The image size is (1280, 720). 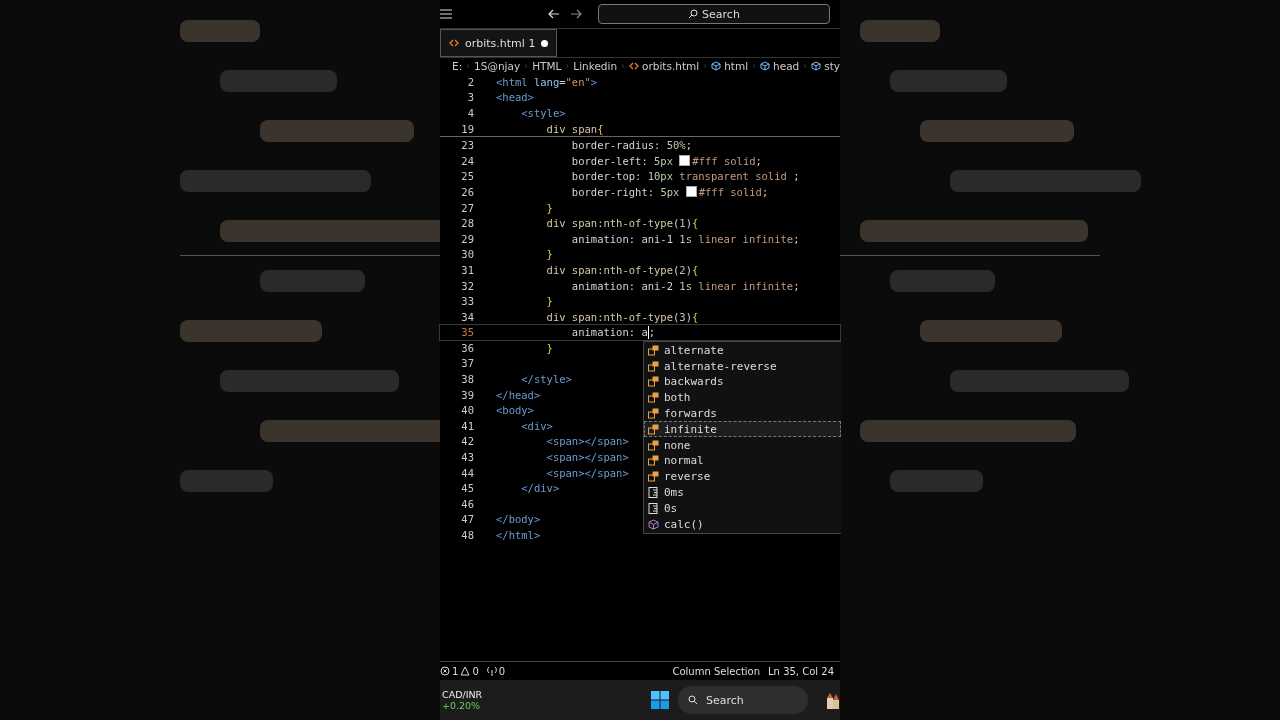 I want to click on text-cursor, so click(x=648, y=332).